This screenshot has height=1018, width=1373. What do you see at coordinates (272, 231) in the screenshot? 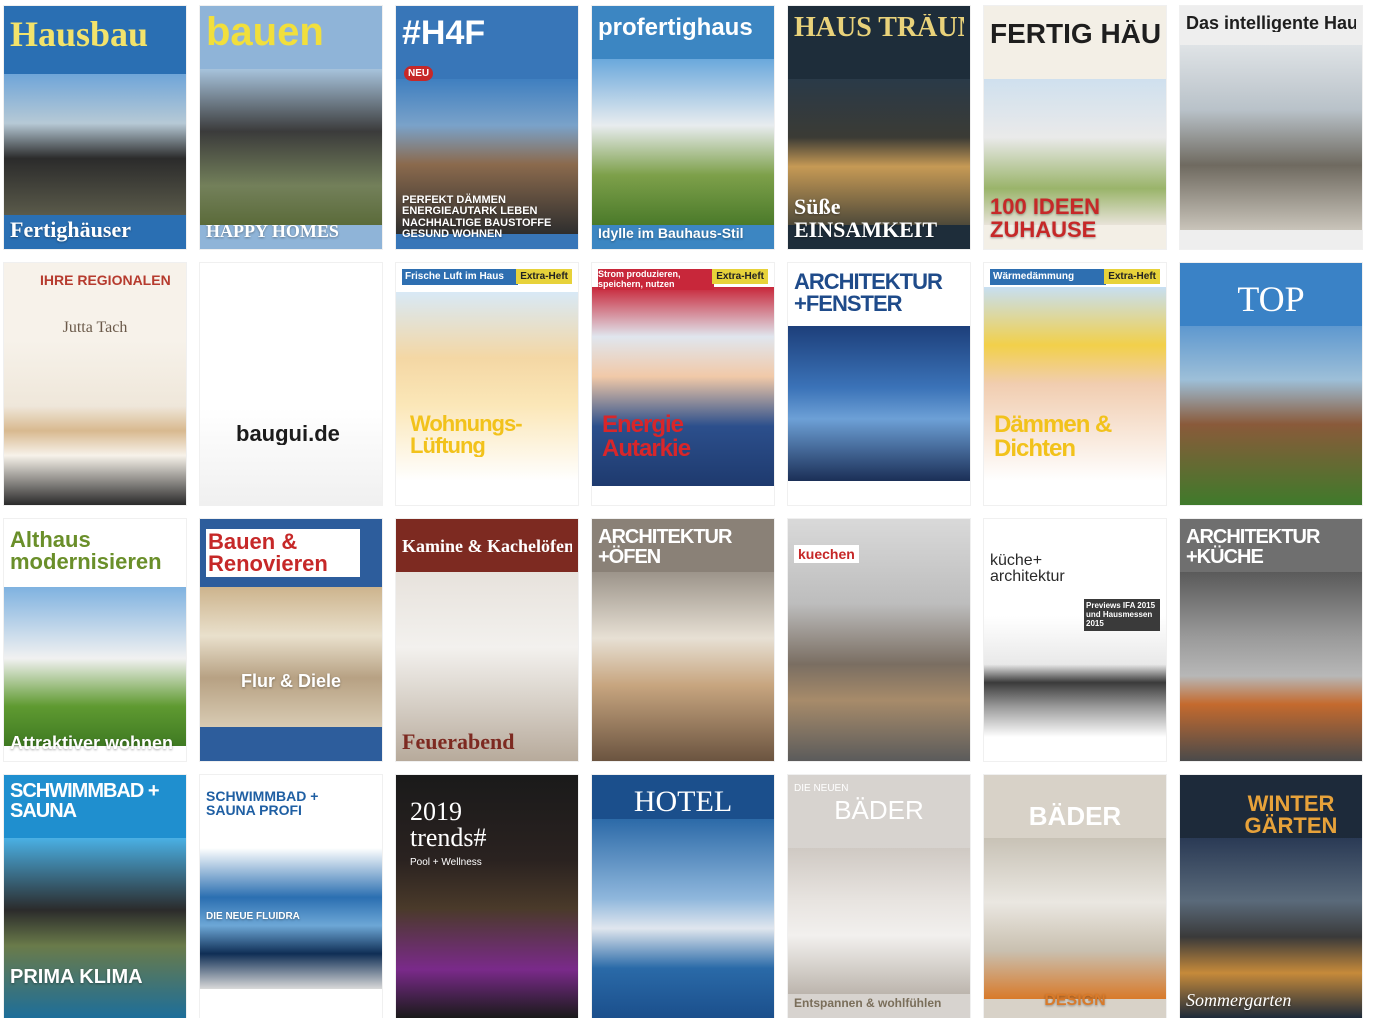
I see `cover-footer: HAPPY HOMES` at bounding box center [272, 231].